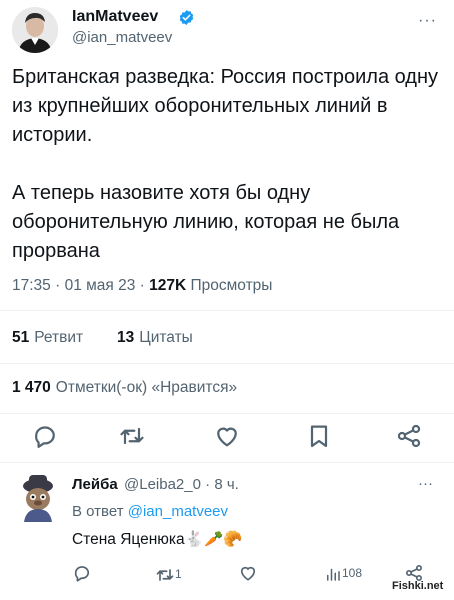  I want to click on reply-text: Стена Яценюка, so click(128, 539).